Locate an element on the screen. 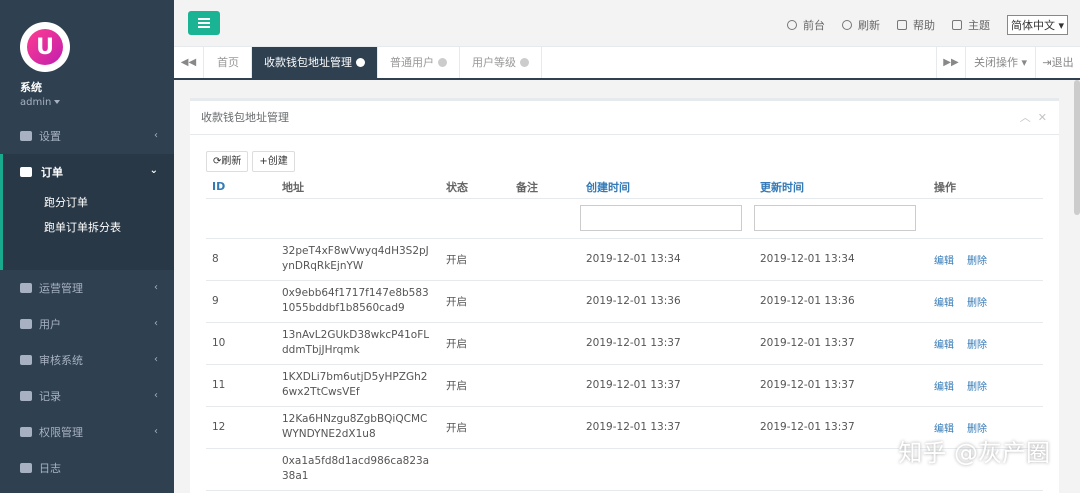 The image size is (1080, 493). tab-normal-users: 普通用户 is located at coordinates (419, 62).